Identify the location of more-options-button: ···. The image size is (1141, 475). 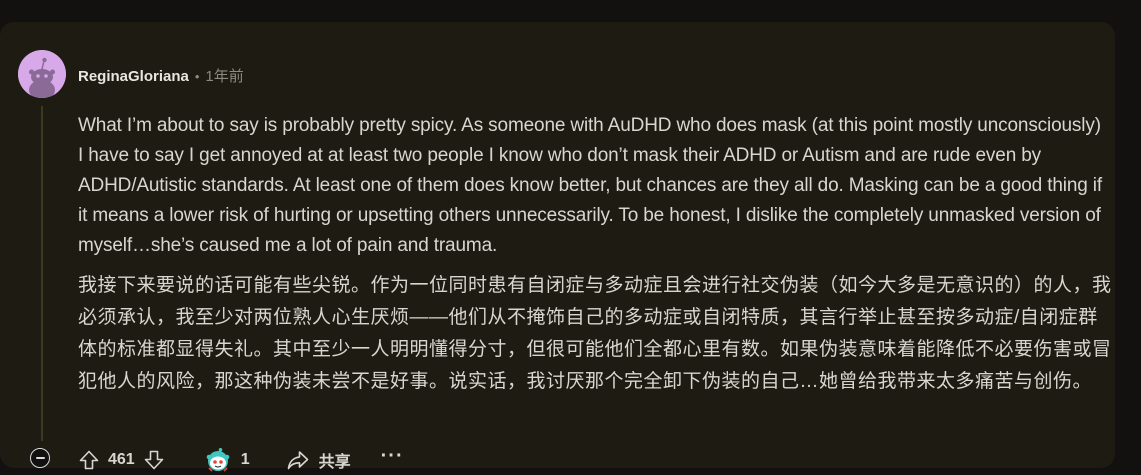
(392, 460).